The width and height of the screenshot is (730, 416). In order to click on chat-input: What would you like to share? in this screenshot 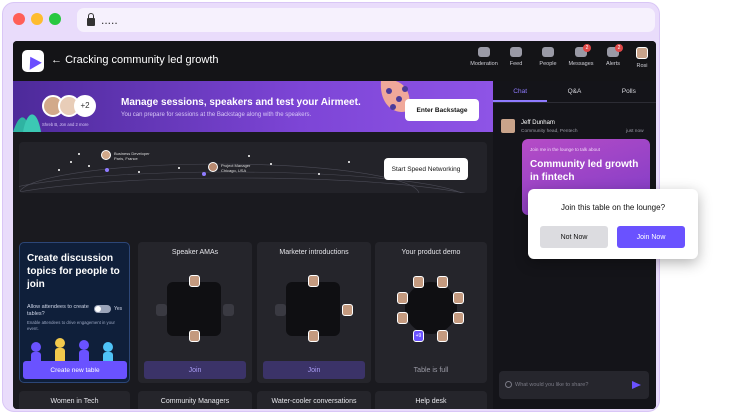, I will do `click(574, 385)`.